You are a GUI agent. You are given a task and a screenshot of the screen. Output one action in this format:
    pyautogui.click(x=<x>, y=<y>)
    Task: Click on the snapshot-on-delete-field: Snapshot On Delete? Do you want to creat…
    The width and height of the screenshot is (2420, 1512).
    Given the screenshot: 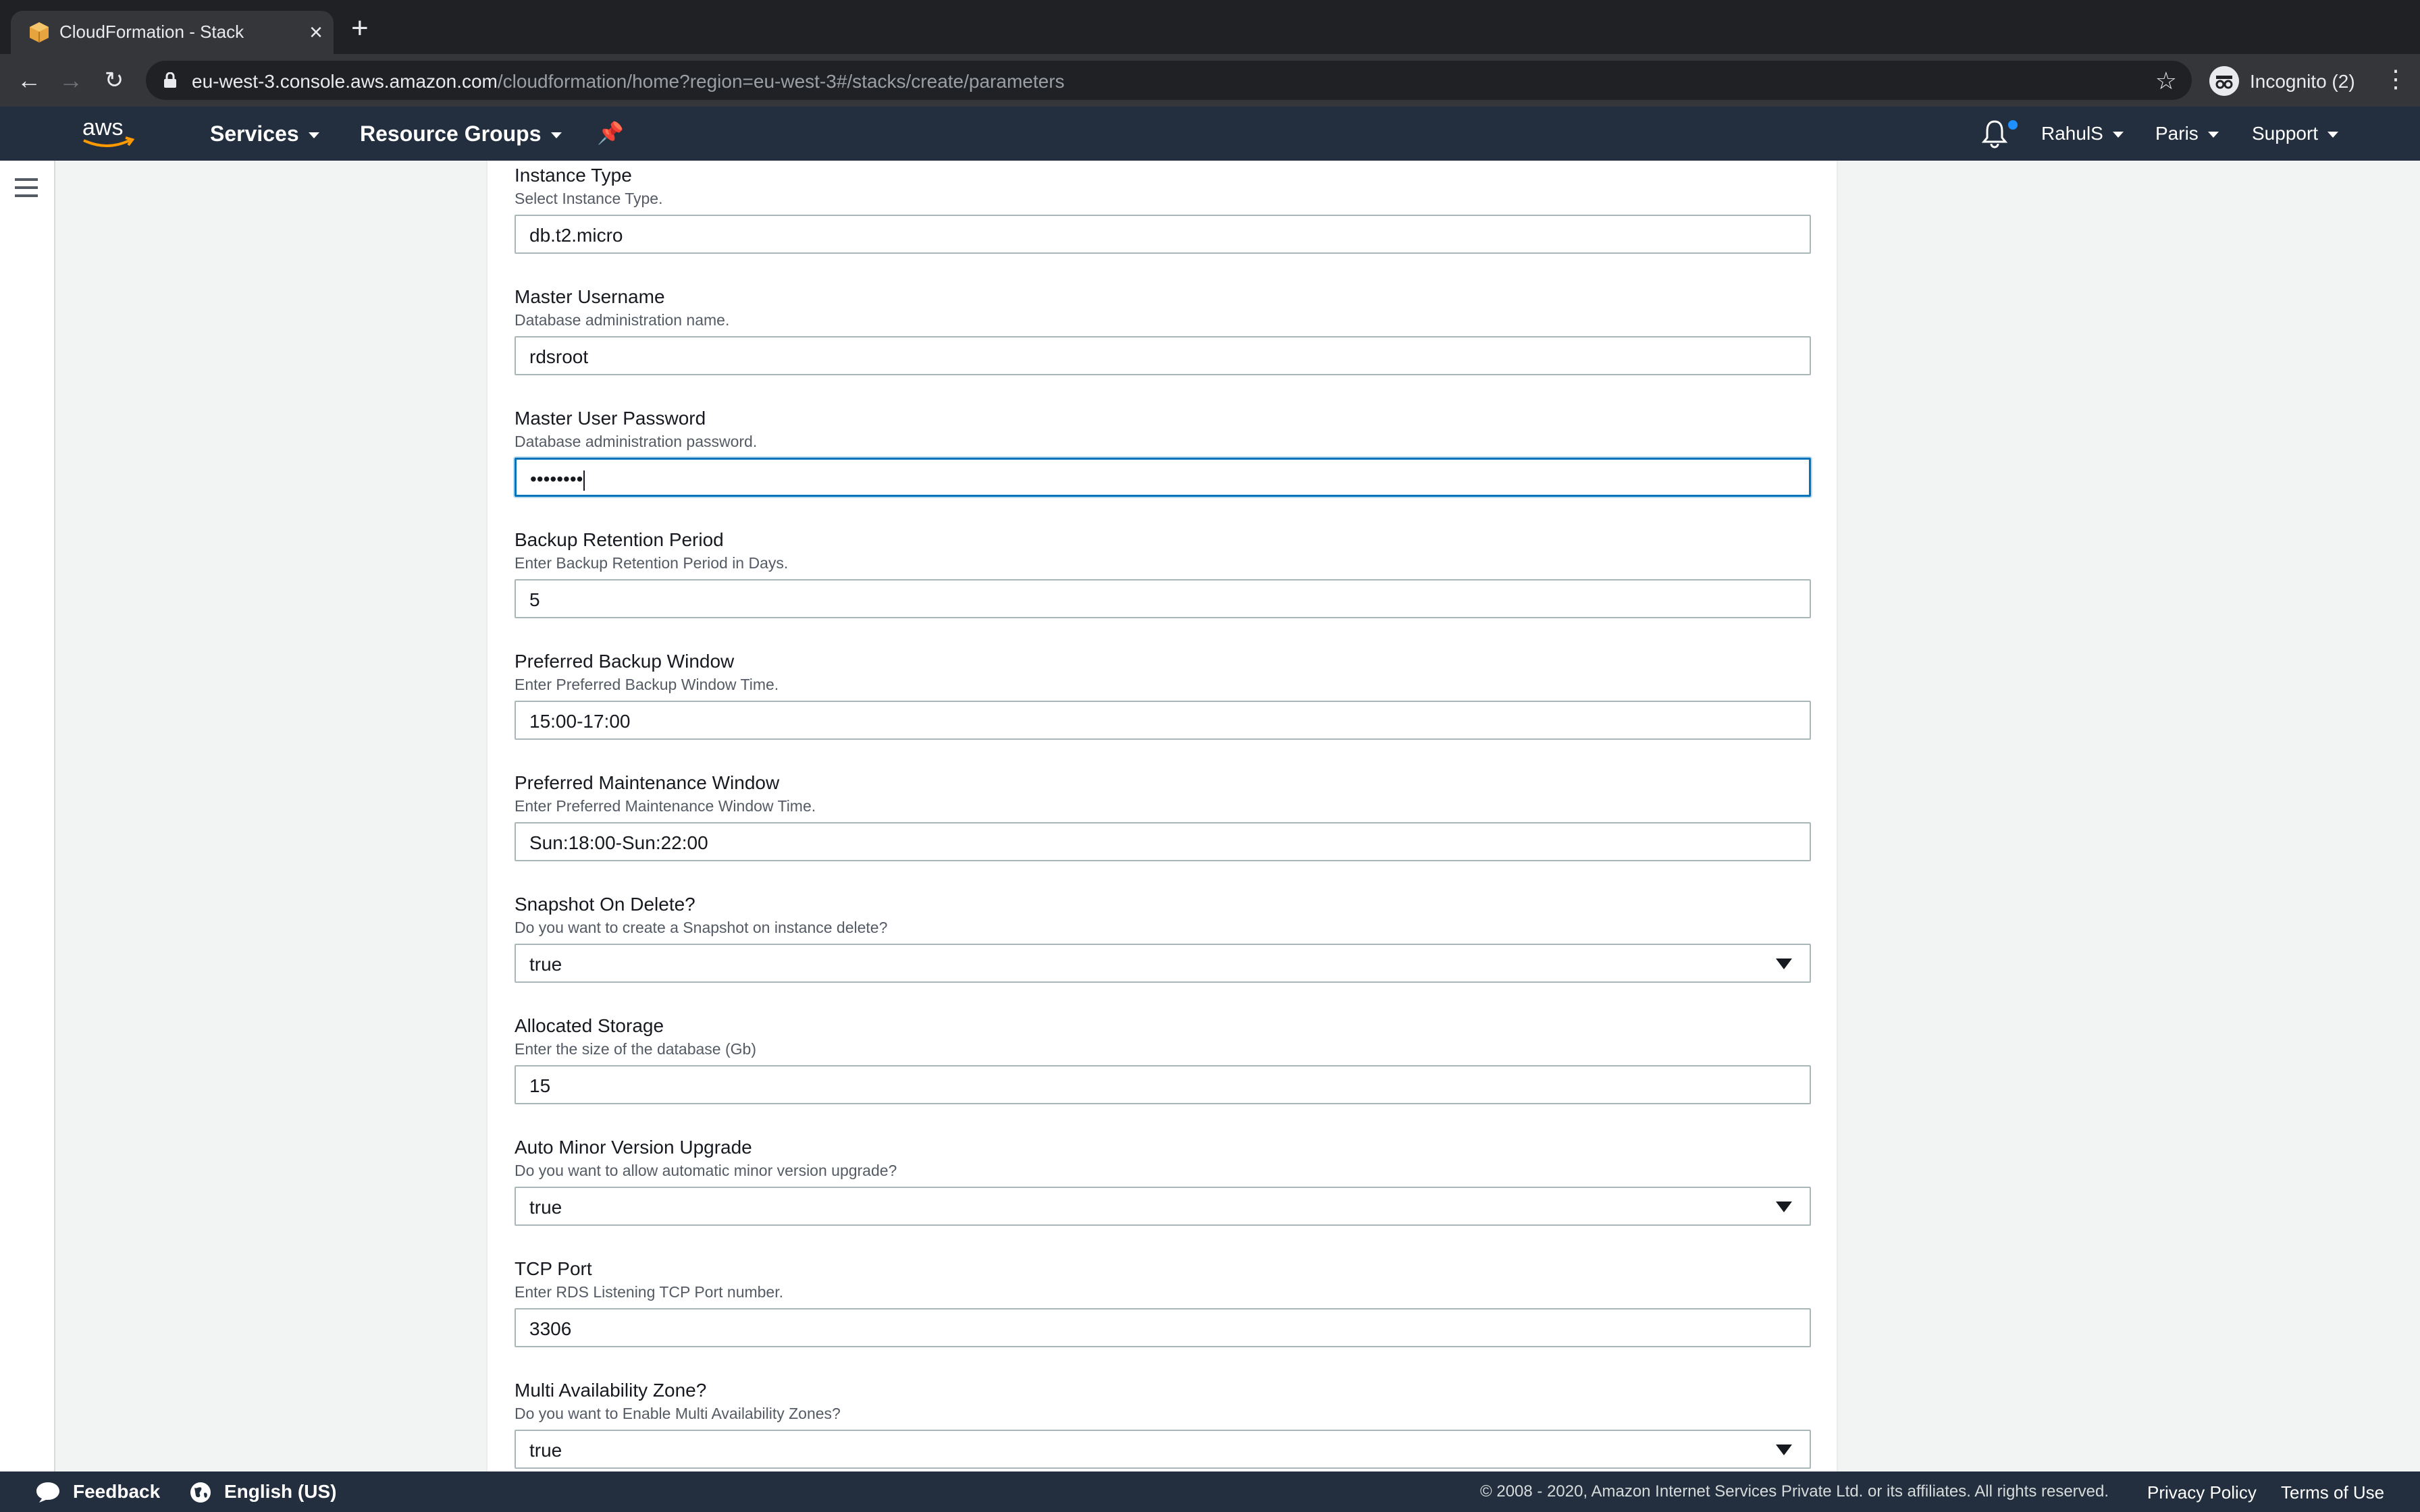 What is the action you would take?
    pyautogui.click(x=1163, y=938)
    